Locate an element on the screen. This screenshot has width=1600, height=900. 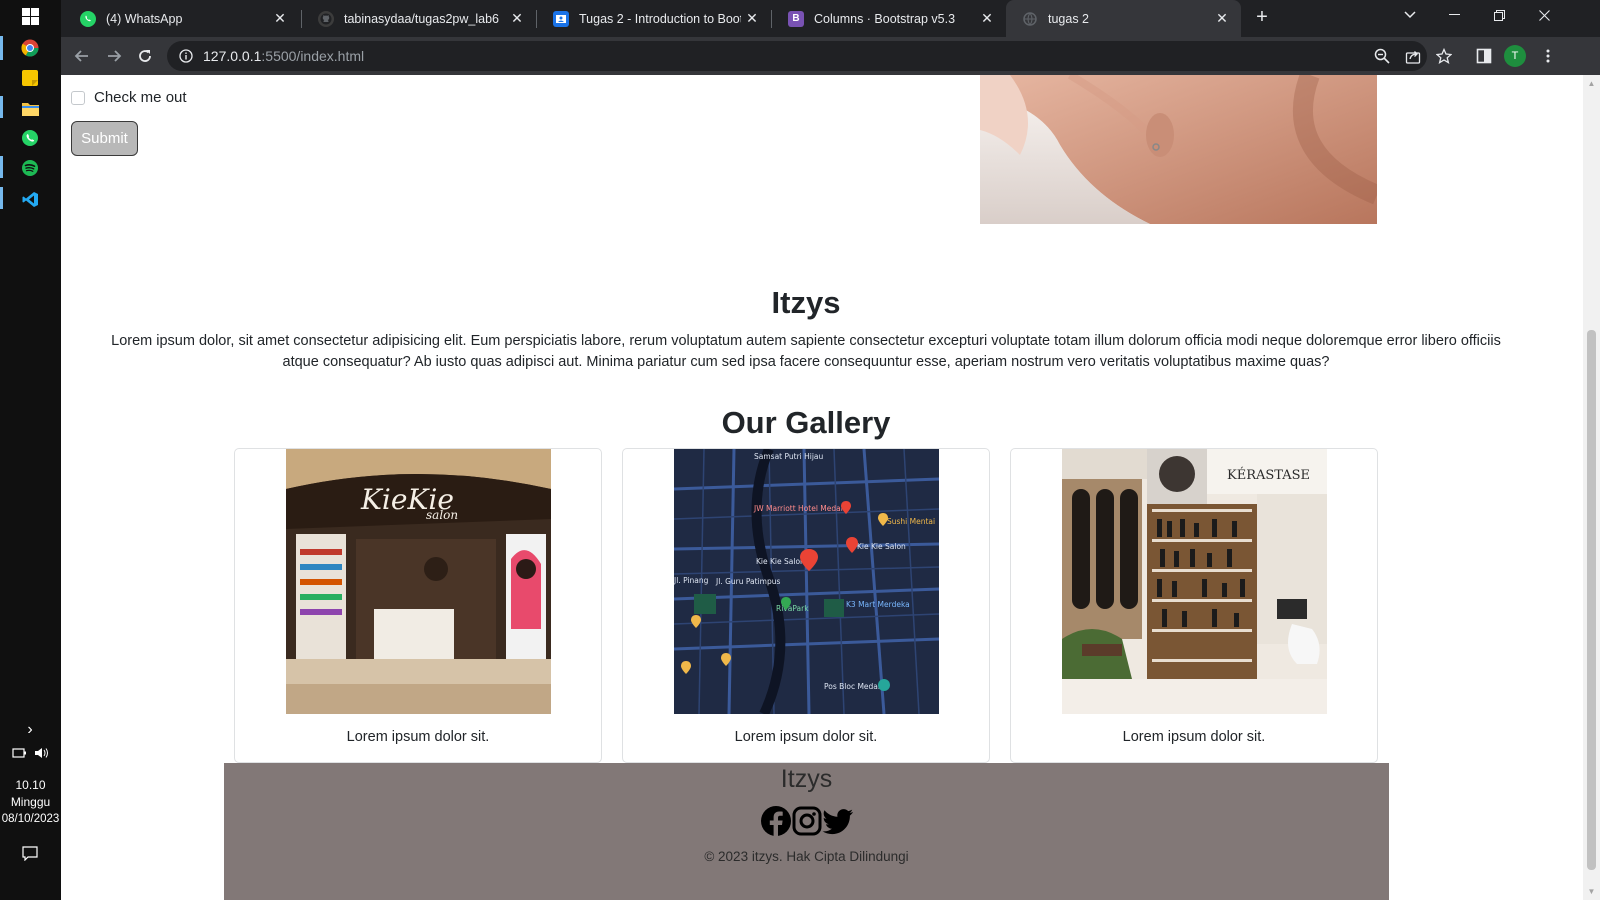
svg-text: Jl. Pinang is located at coordinates (691, 580).